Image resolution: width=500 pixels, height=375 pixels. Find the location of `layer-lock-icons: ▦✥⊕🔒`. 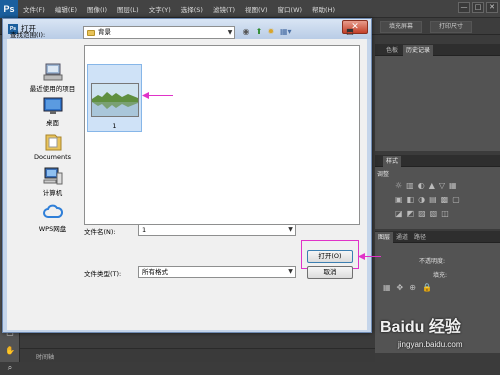

layer-lock-icons: ▦✥⊕🔒 is located at coordinates (410, 287).